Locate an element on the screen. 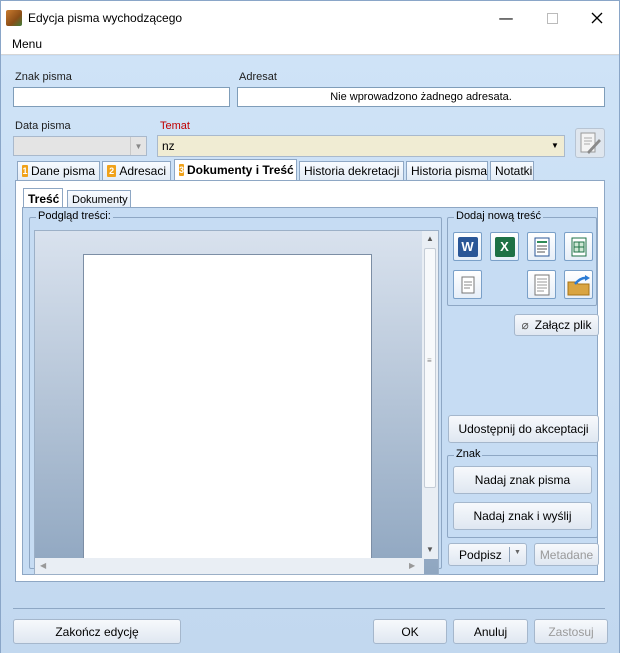 The image size is (620, 653). attach-file-label: Załącz plik is located at coordinates (563, 325).